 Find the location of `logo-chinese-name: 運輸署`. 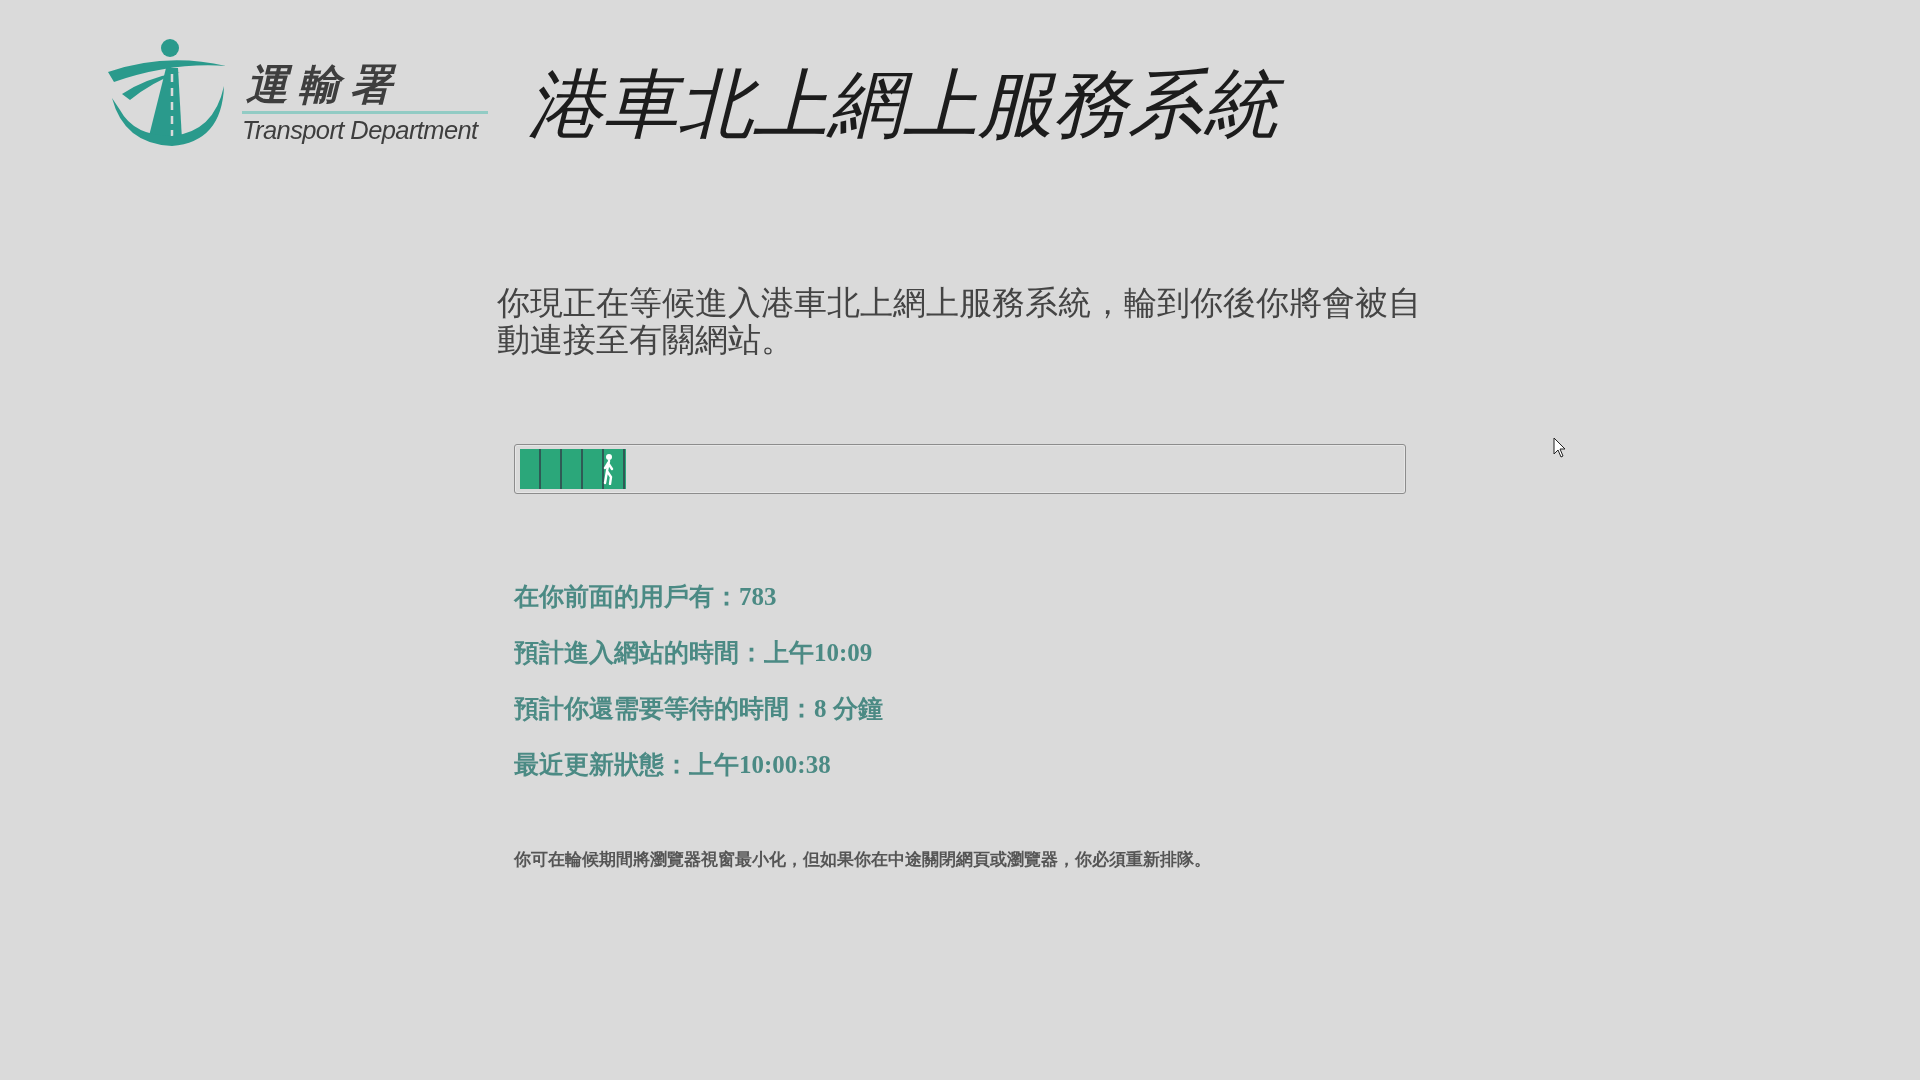

logo-chinese-name: 運輸署 is located at coordinates (324, 84).